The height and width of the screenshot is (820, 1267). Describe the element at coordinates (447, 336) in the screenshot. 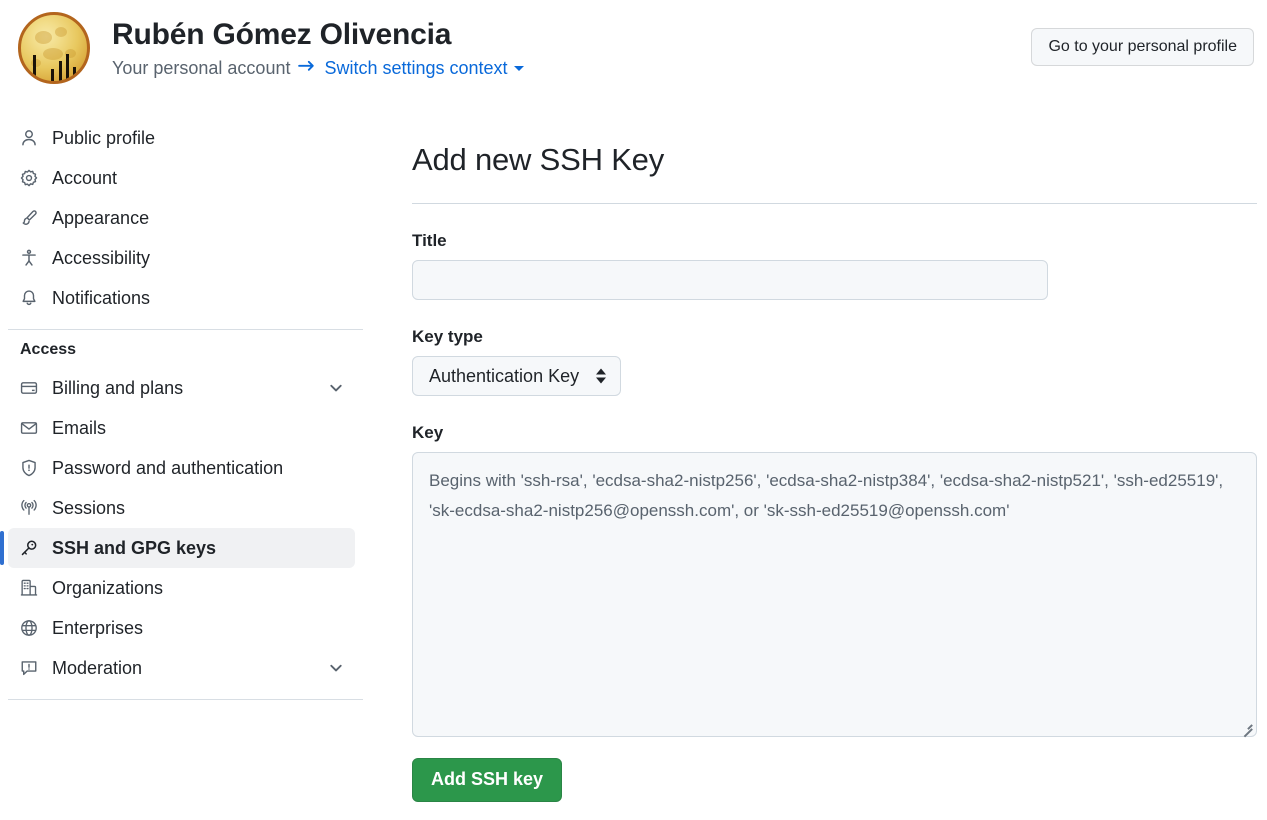

I see `key-type-field-label: Key type` at that location.